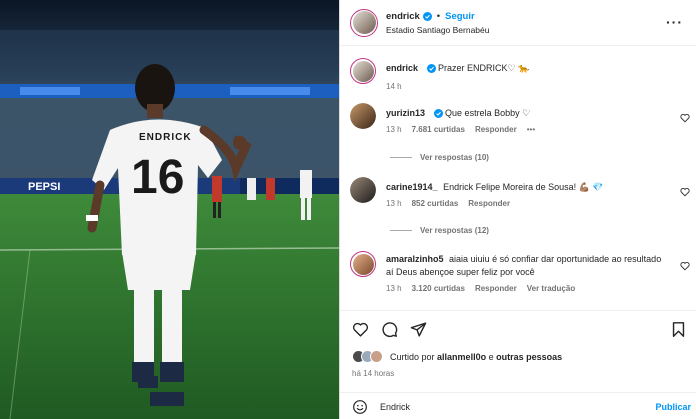 The height and width of the screenshot is (419, 696). Describe the element at coordinates (523, 187) in the screenshot. I see `comment-text: Endrick Felipe Moreira de Sousa! 💪🏽 💎` at that location.